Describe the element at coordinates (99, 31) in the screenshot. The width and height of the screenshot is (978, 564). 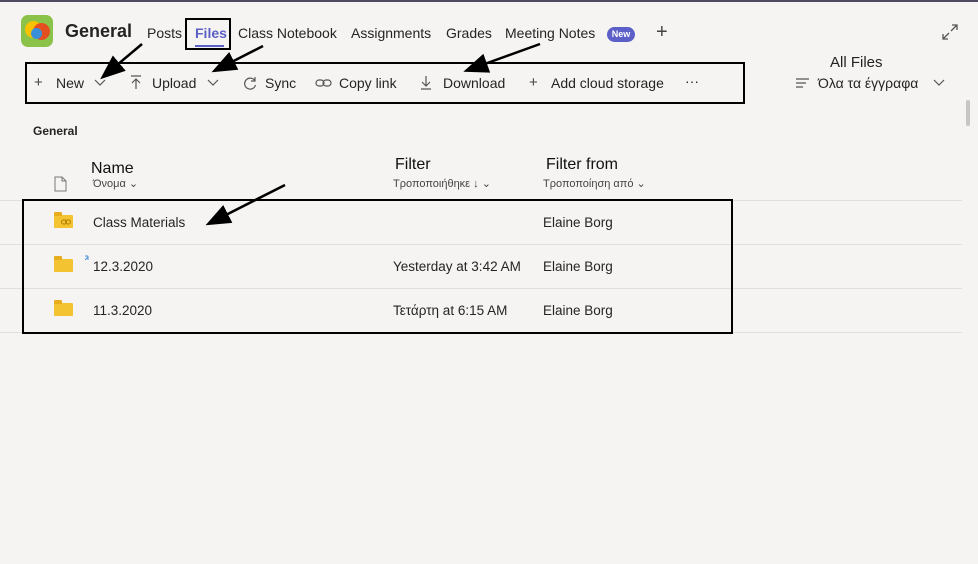
I see `team-name: General` at that location.